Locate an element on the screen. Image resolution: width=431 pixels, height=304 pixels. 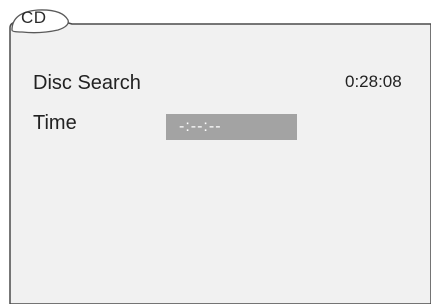
cd-tab-label: CD is located at coordinates (34, 17).